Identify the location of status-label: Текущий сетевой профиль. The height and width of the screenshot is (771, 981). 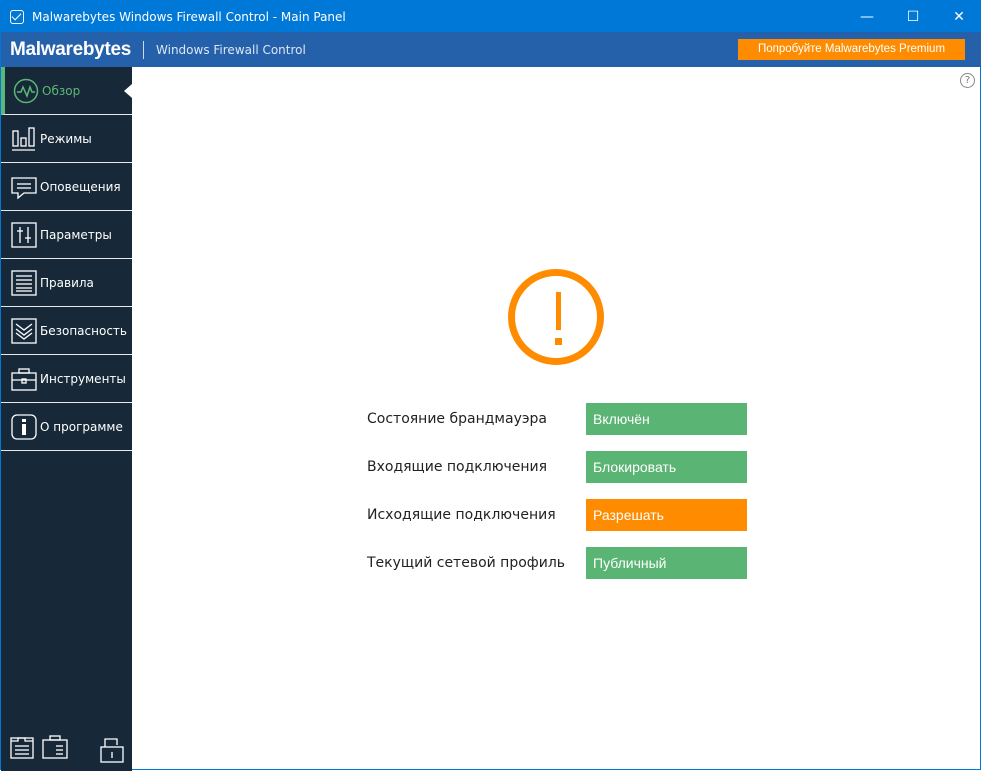
(466, 563).